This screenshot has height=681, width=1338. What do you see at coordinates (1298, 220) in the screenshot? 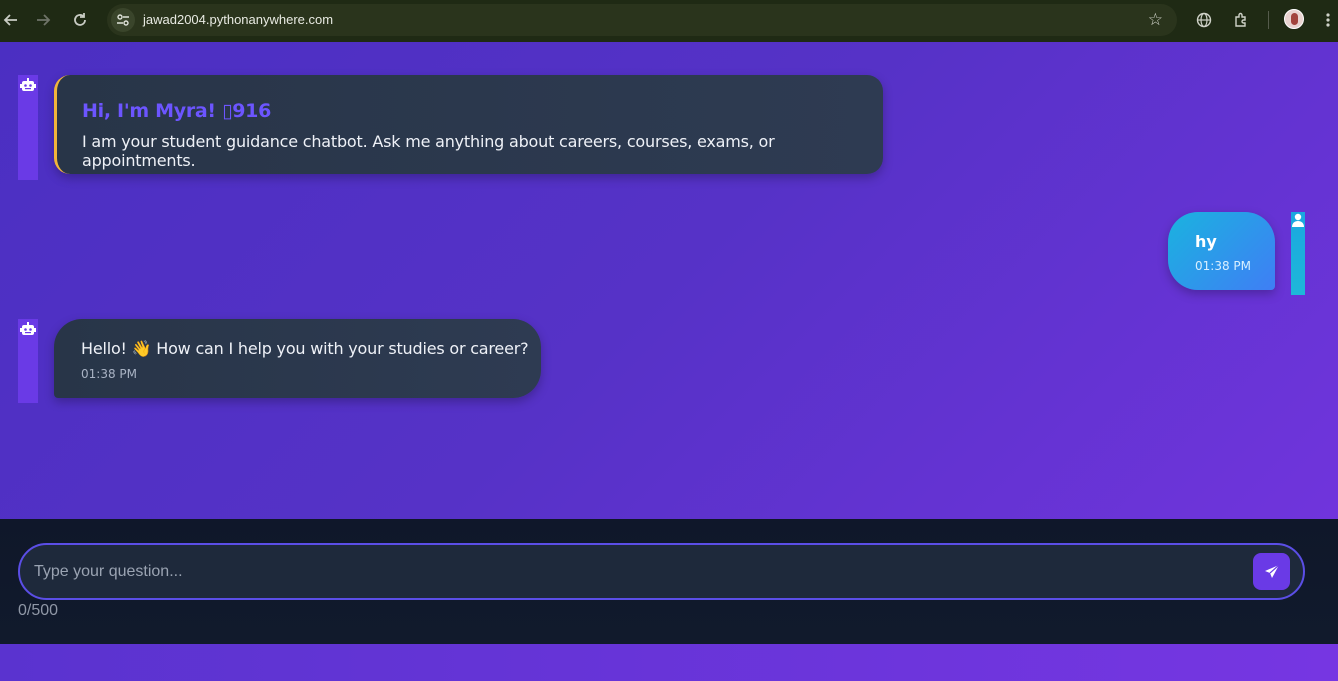
I see `user-icon` at bounding box center [1298, 220].